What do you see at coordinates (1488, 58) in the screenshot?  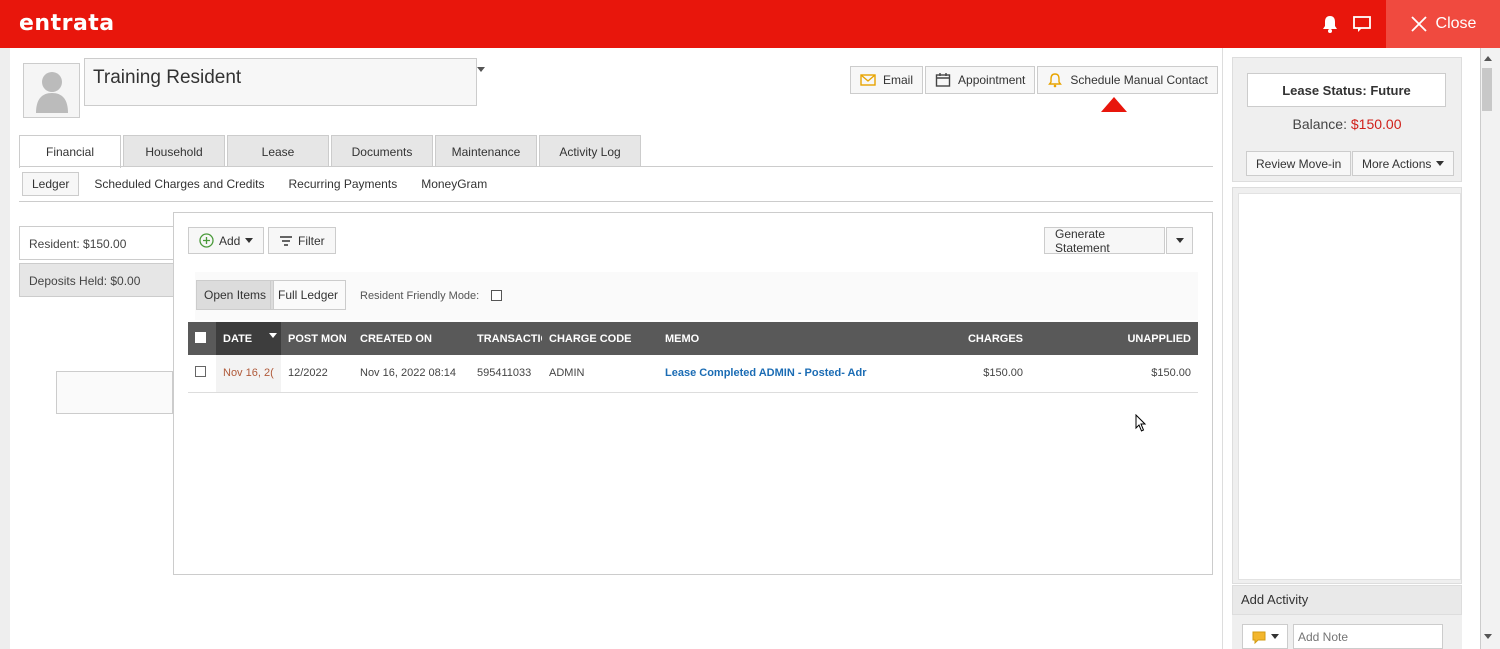 I see `scroll-up-arrow-icon` at bounding box center [1488, 58].